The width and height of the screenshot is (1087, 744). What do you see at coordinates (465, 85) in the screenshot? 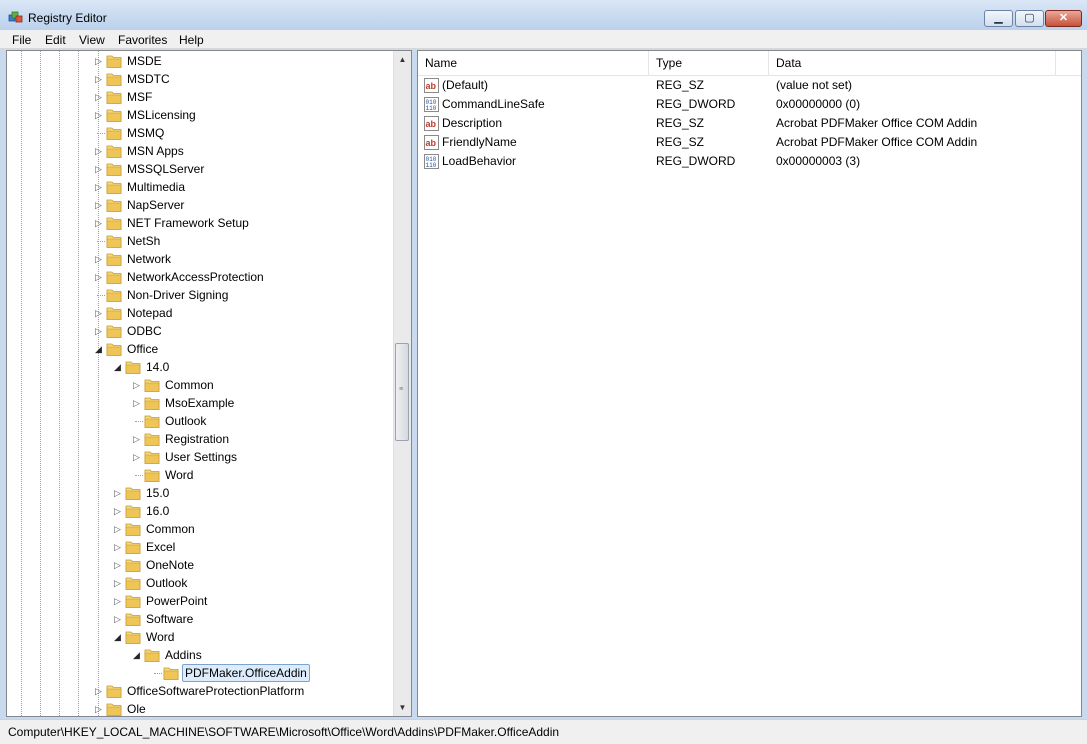
I see `value-name: (Default)` at bounding box center [465, 85].